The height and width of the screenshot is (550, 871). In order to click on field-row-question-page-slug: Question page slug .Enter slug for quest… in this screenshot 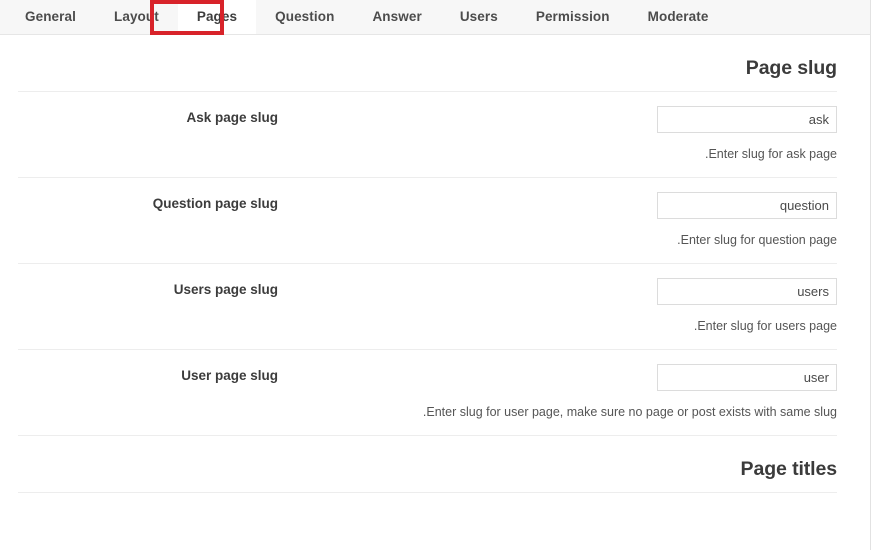, I will do `click(427, 221)`.